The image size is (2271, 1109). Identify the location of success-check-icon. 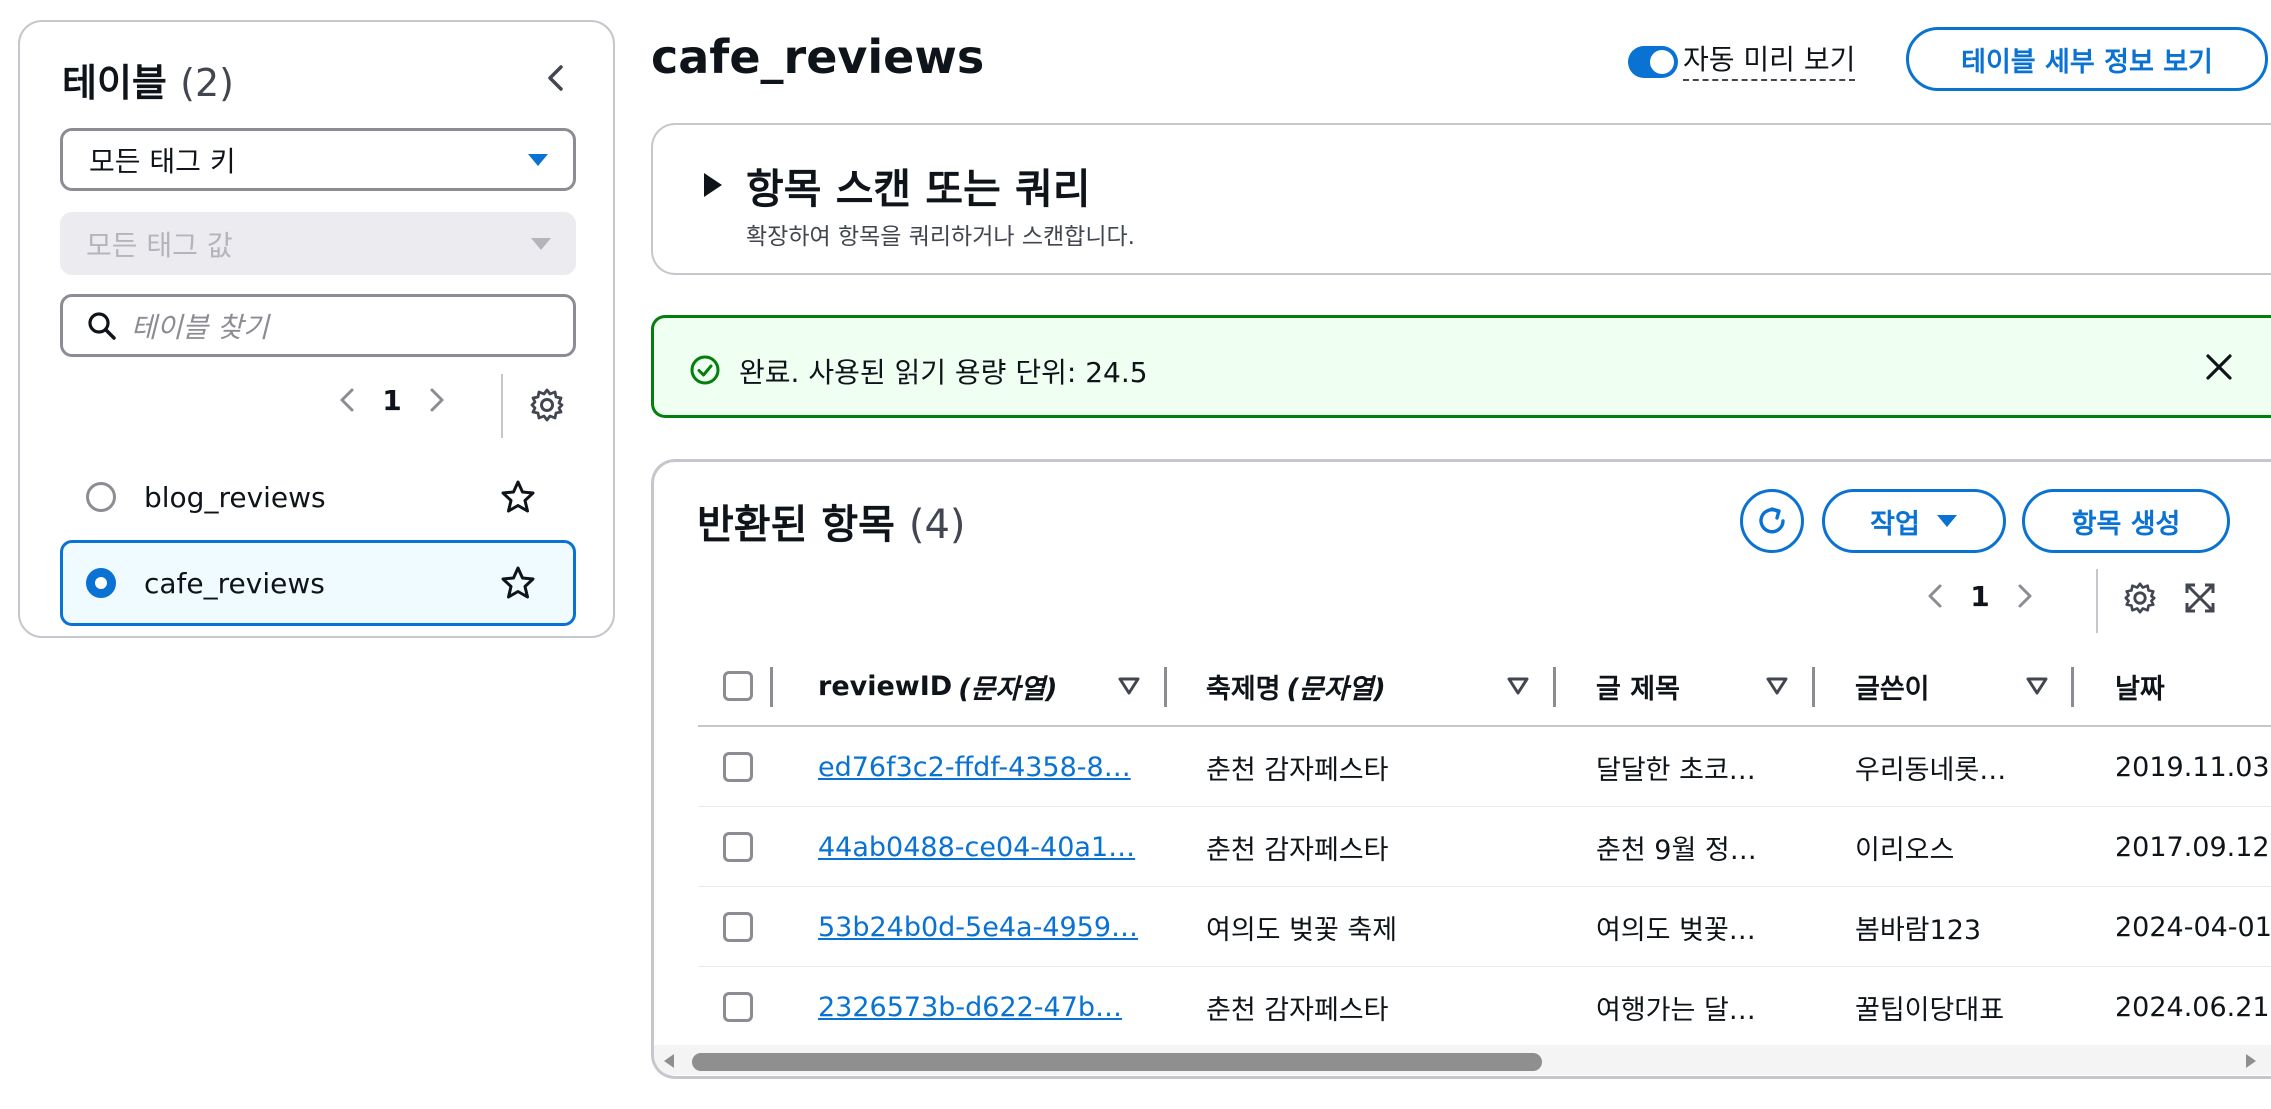
(705, 370).